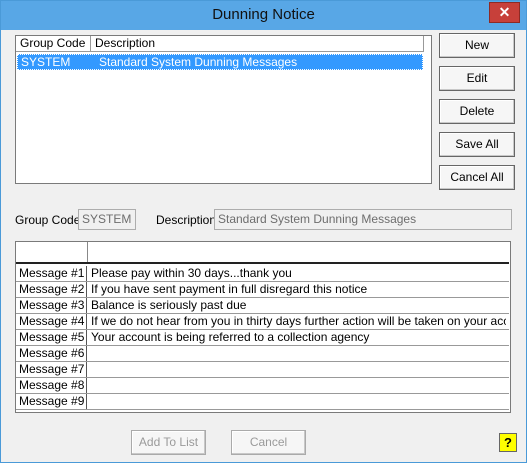 Image resolution: width=527 pixels, height=463 pixels. What do you see at coordinates (51, 289) in the screenshot?
I see `message-label: Message #2` at bounding box center [51, 289].